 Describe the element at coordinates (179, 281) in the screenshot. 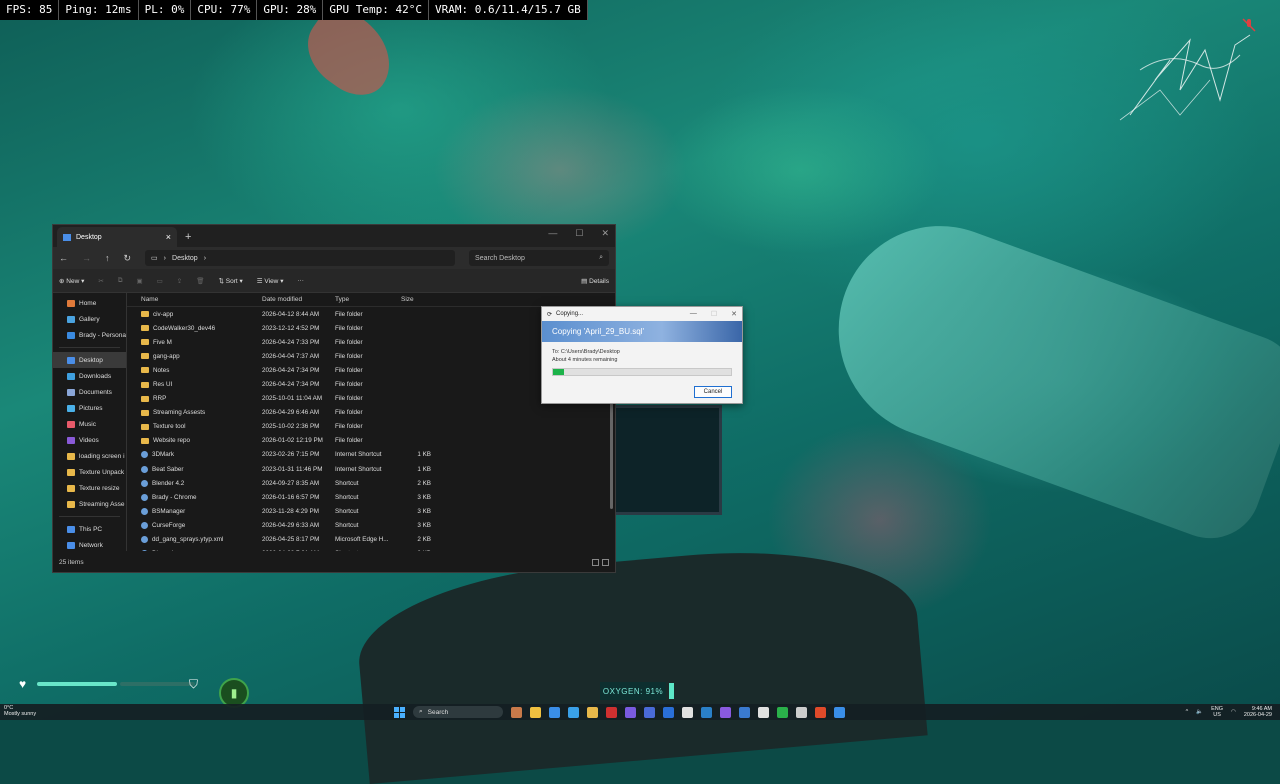

I see `share-icon: ⇪` at that location.